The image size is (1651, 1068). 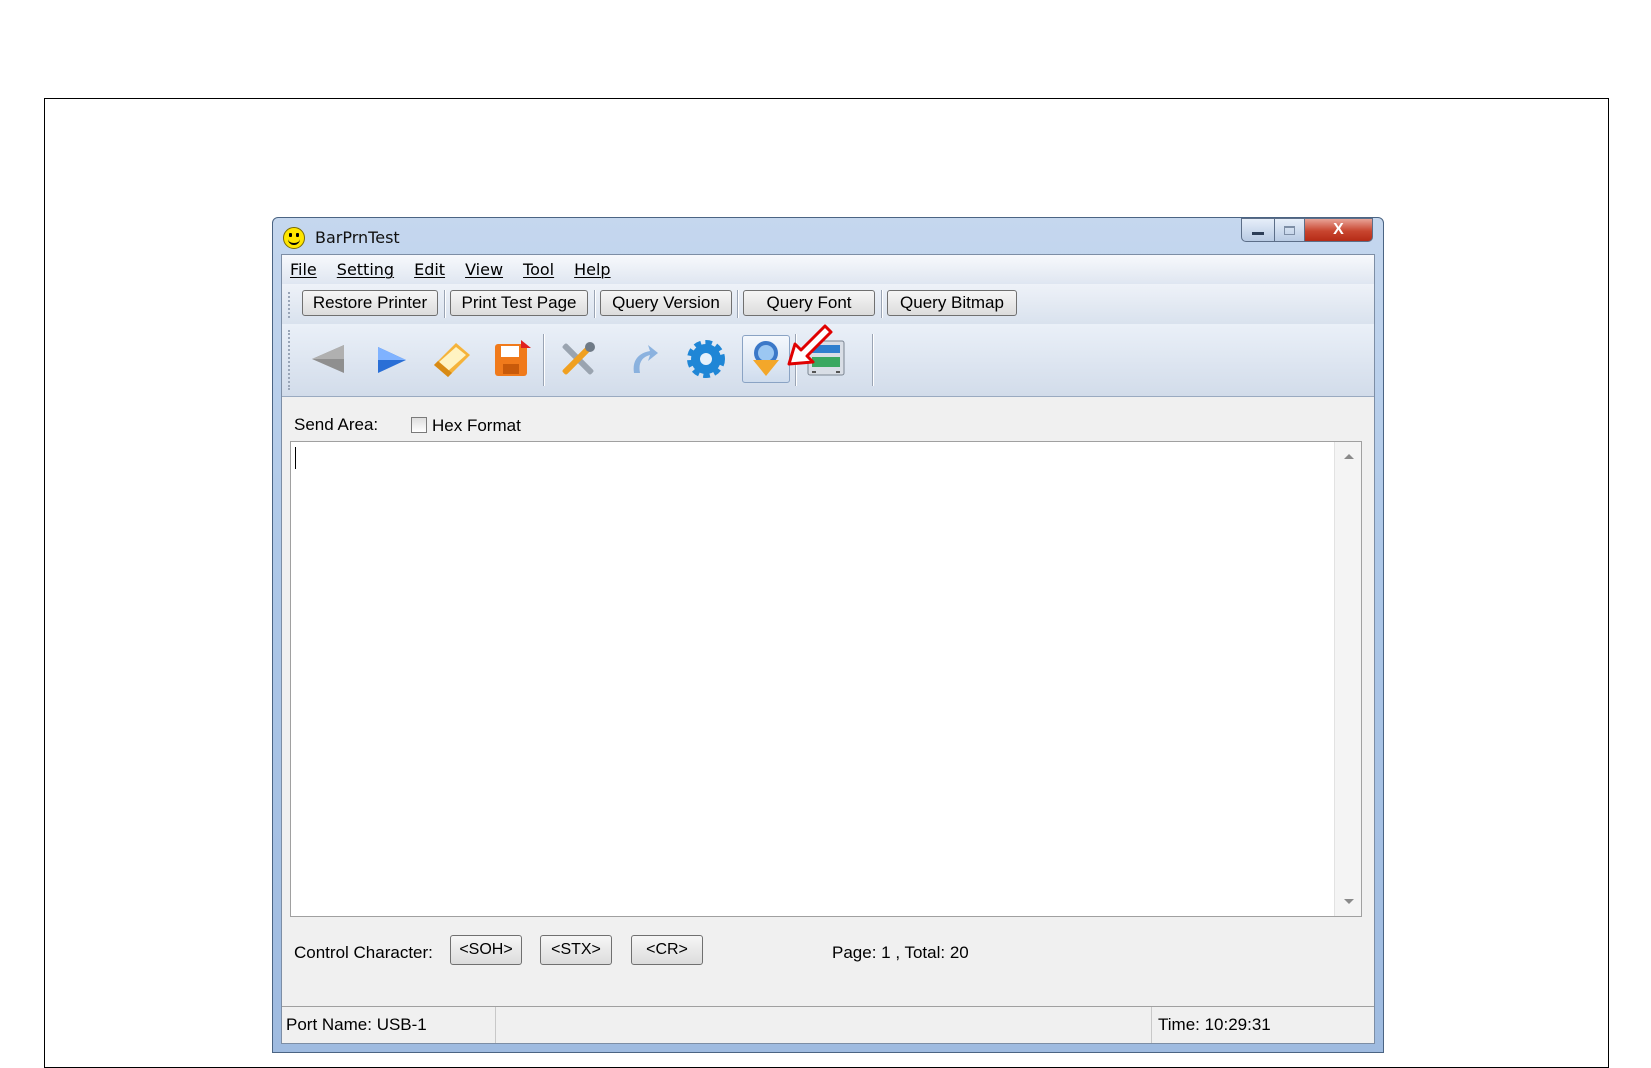 I want to click on open-folder-icon, so click(x=452, y=359).